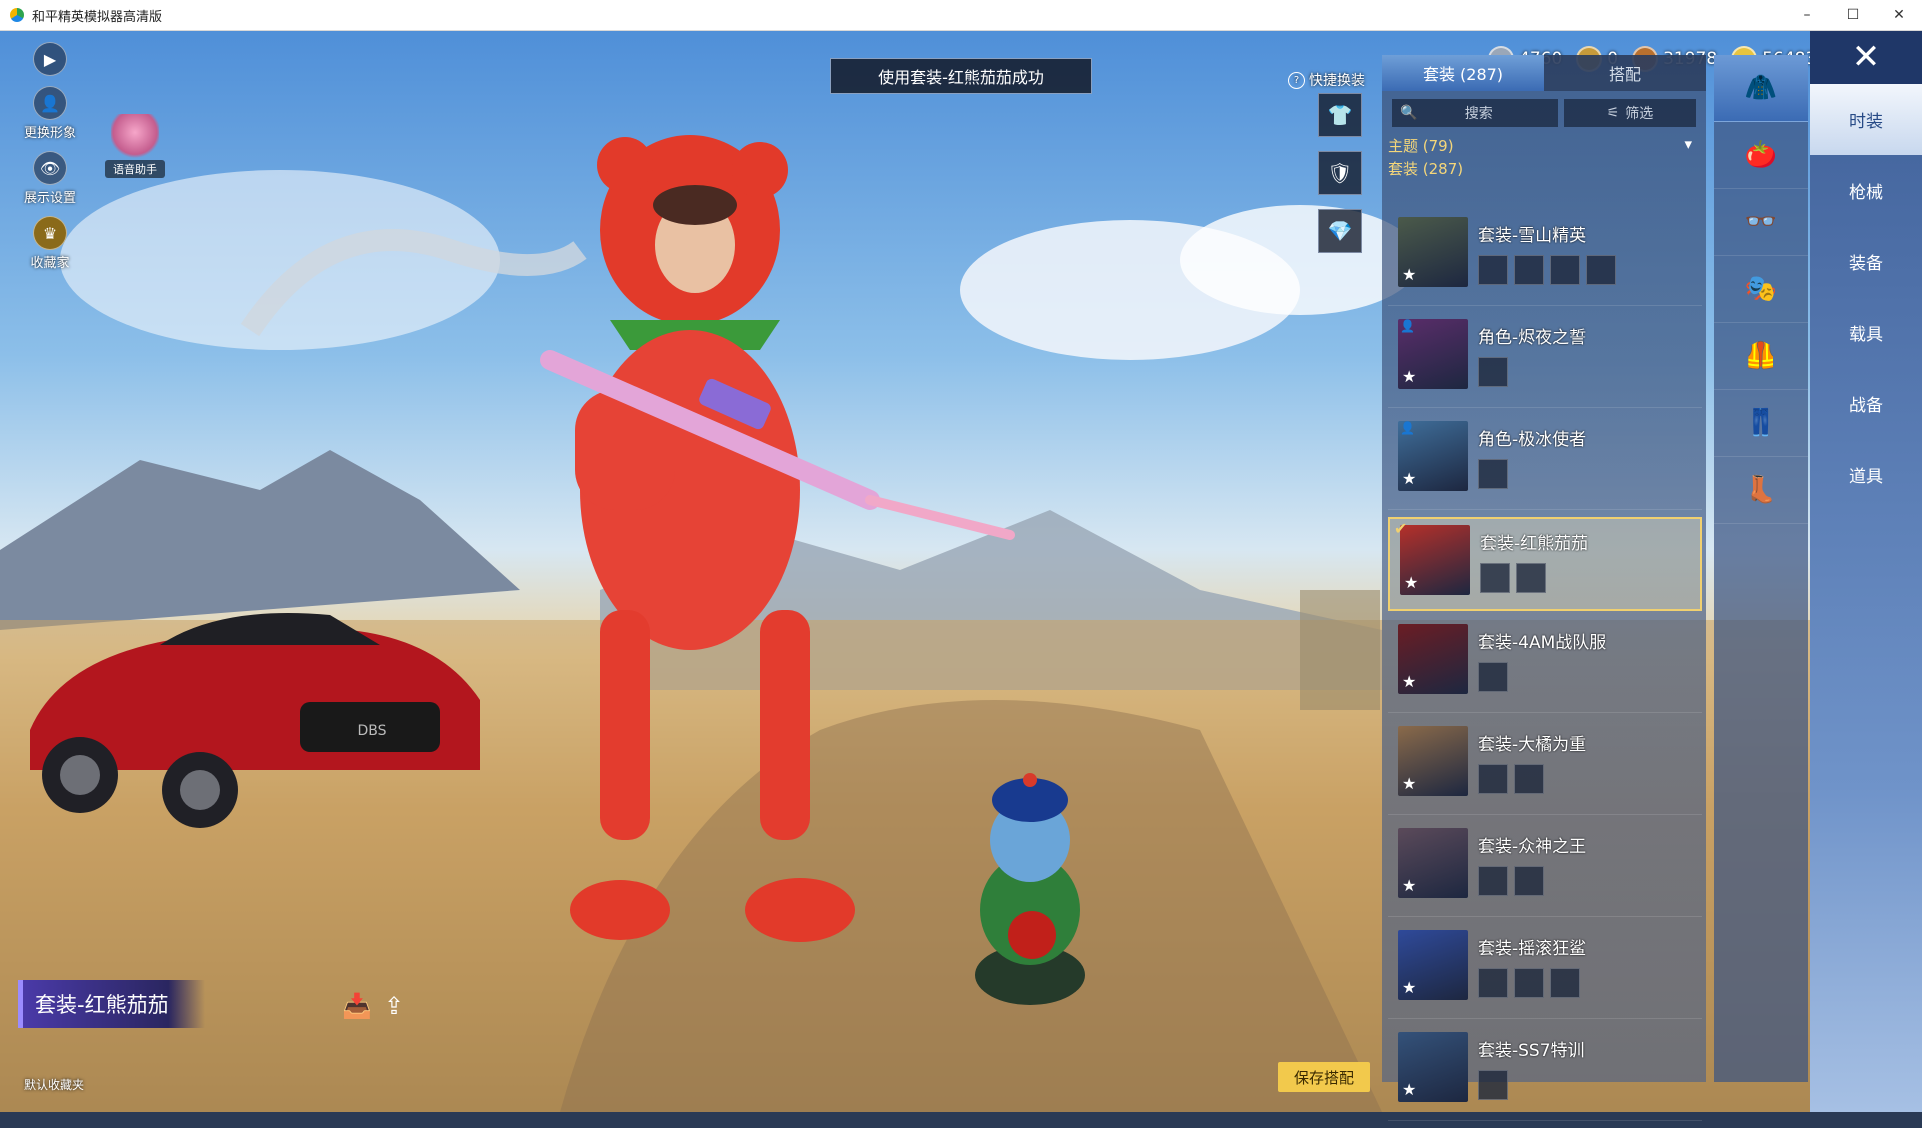  I want to click on suit-list-item: 👤 ★ 角色-烬夜之誓, so click(1545, 360).